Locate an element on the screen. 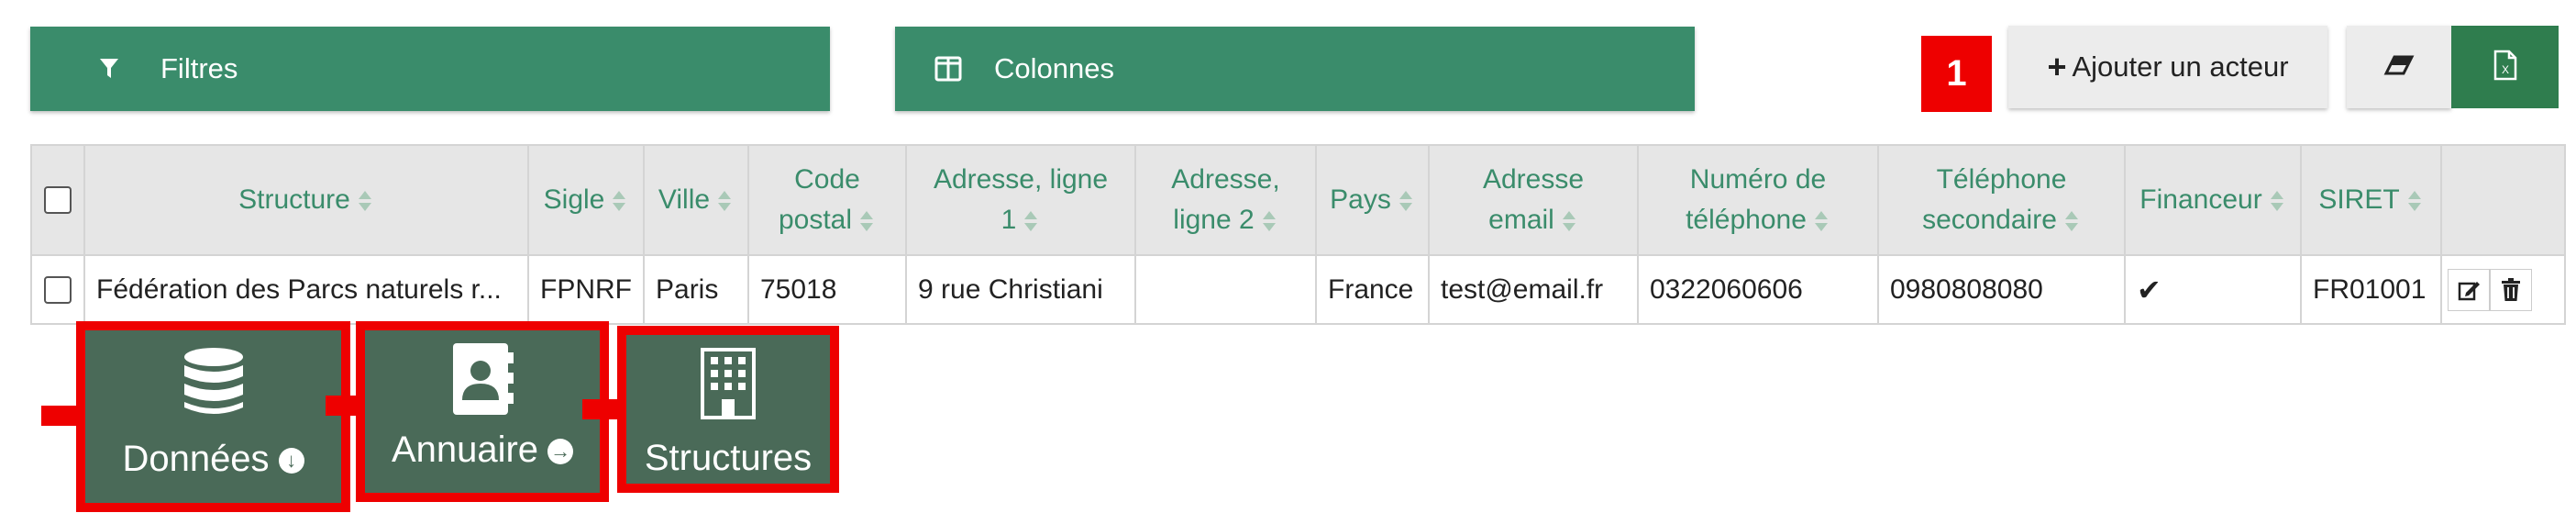 The width and height of the screenshot is (2576, 513). select-all-checkbox is located at coordinates (58, 200).